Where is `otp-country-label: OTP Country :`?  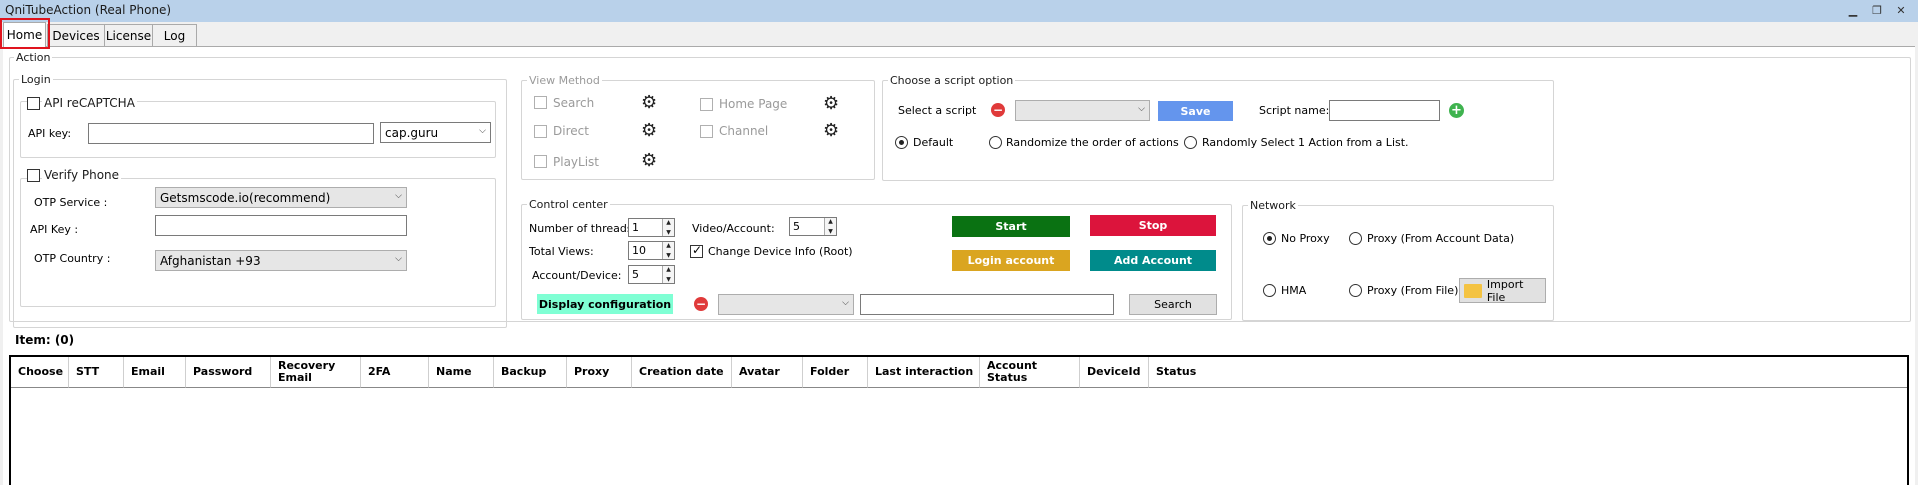
otp-country-label: OTP Country : is located at coordinates (72, 258).